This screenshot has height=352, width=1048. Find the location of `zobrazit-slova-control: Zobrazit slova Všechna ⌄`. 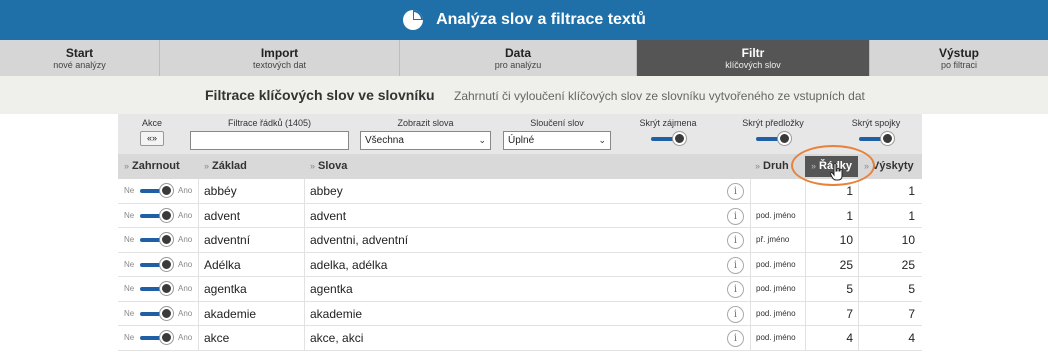

zobrazit-slova-control: Zobrazit slova Všechna ⌄ is located at coordinates (425, 134).